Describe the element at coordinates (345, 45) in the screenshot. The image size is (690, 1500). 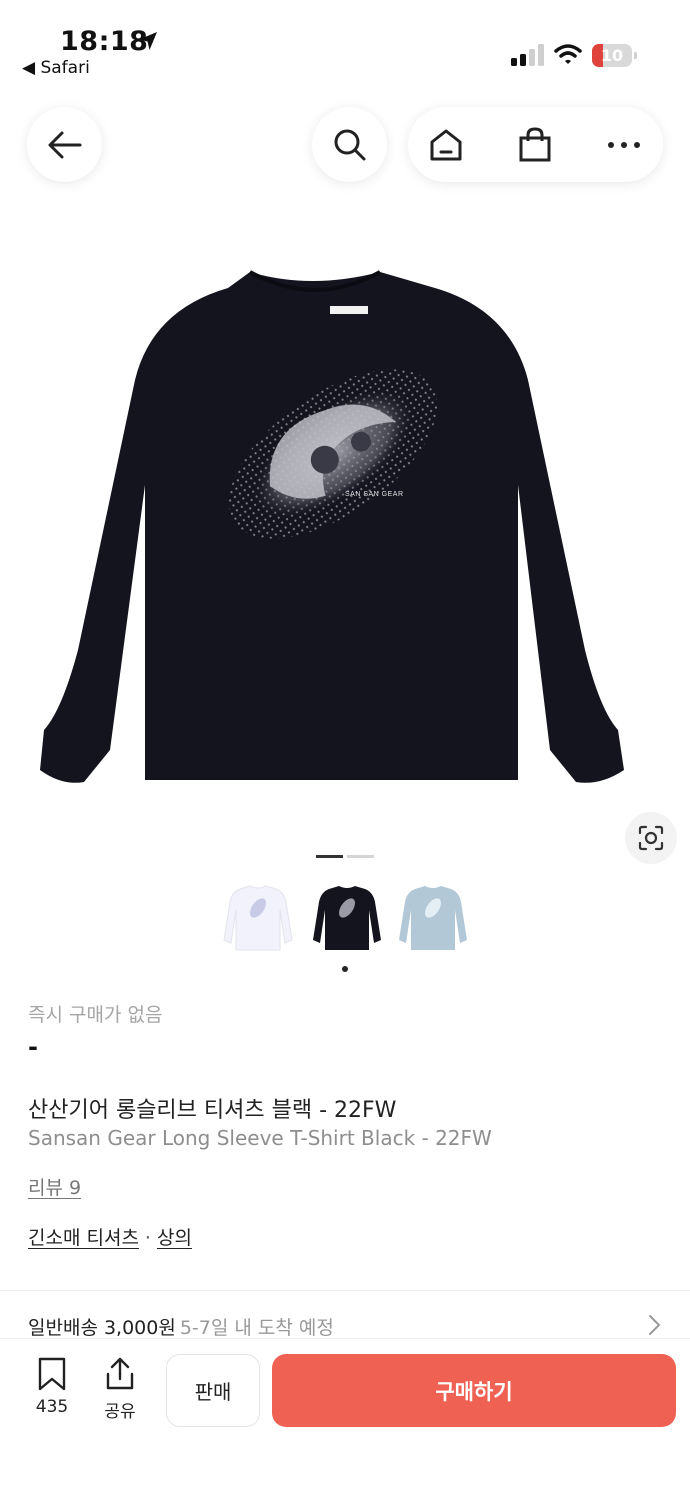
I see `status-bar: 18:18 ◀ Safari 10` at that location.